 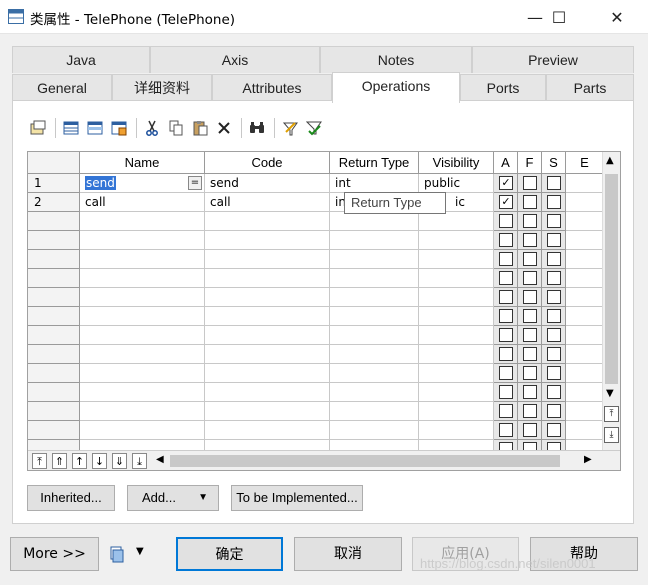 I want to click on tab-details: 详细资料, so click(x=162, y=87).